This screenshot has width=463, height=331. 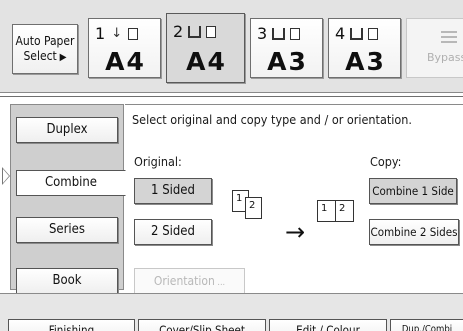 I want to click on tab-edit-colour: Edit / Colour, so click(x=328, y=325).